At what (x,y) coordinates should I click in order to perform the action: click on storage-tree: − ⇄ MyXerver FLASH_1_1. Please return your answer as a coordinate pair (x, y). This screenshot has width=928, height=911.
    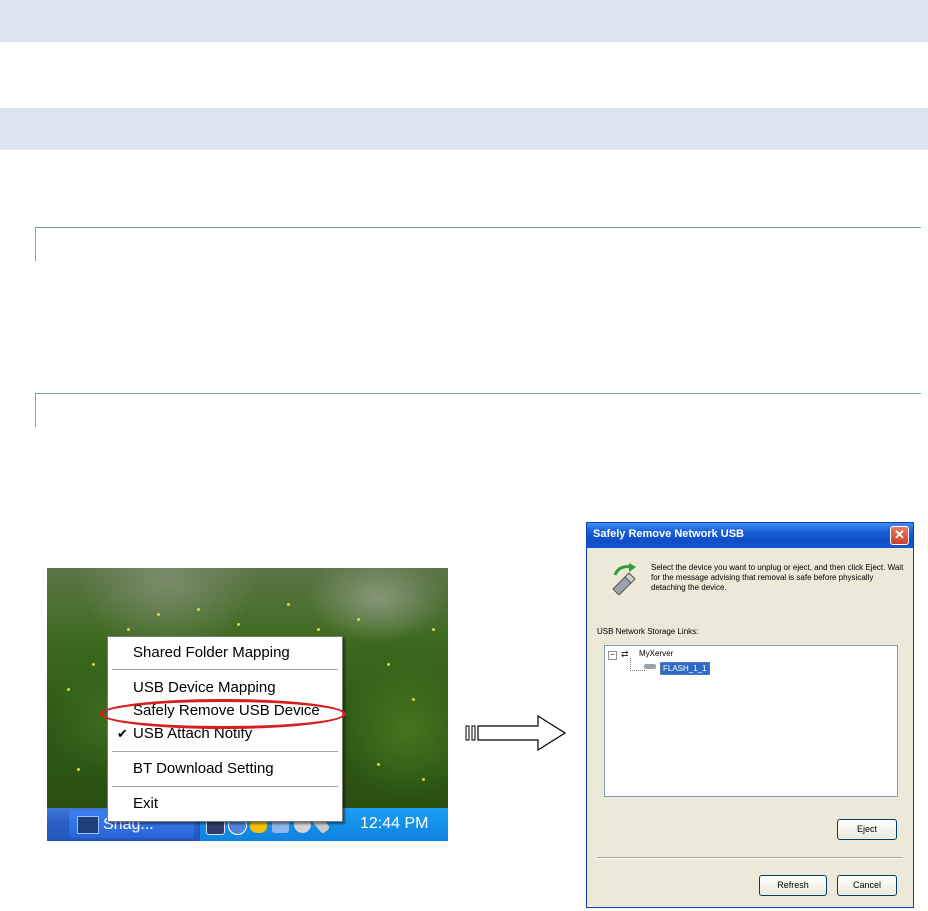
    Looking at the image, I should click on (751, 721).